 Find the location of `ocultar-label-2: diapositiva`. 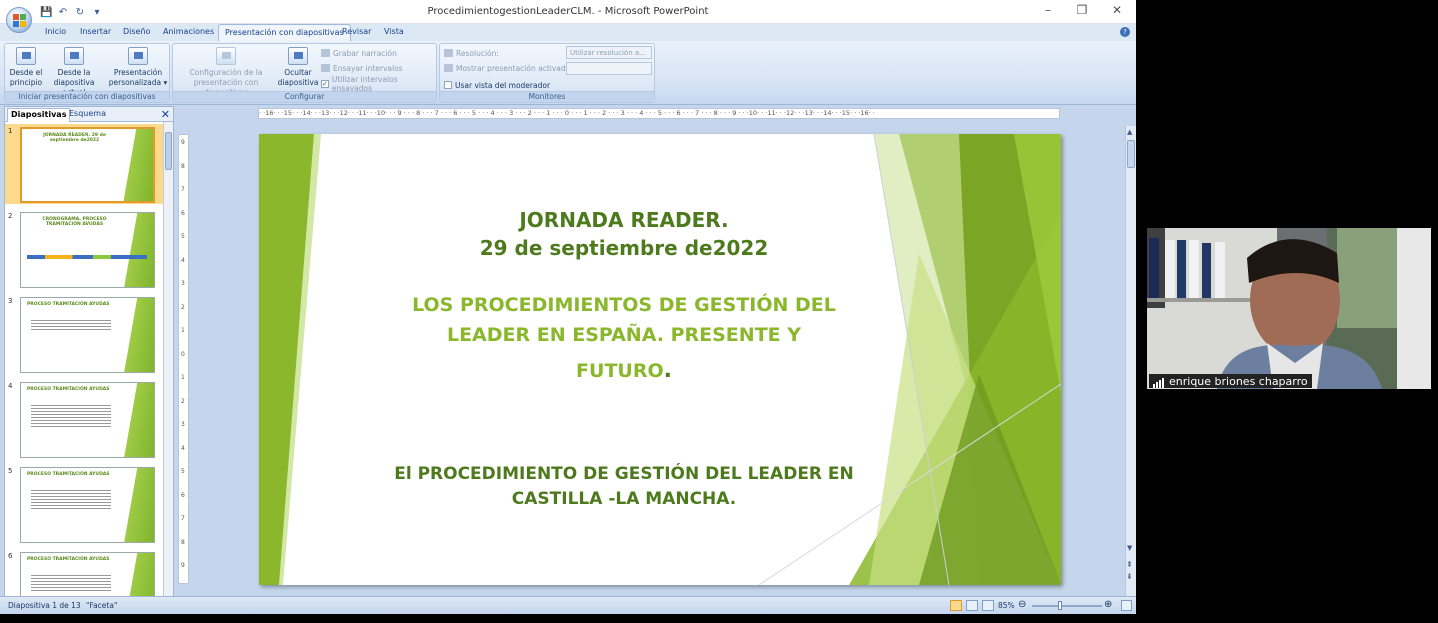

ocultar-label-2: diapositiva is located at coordinates (298, 82).